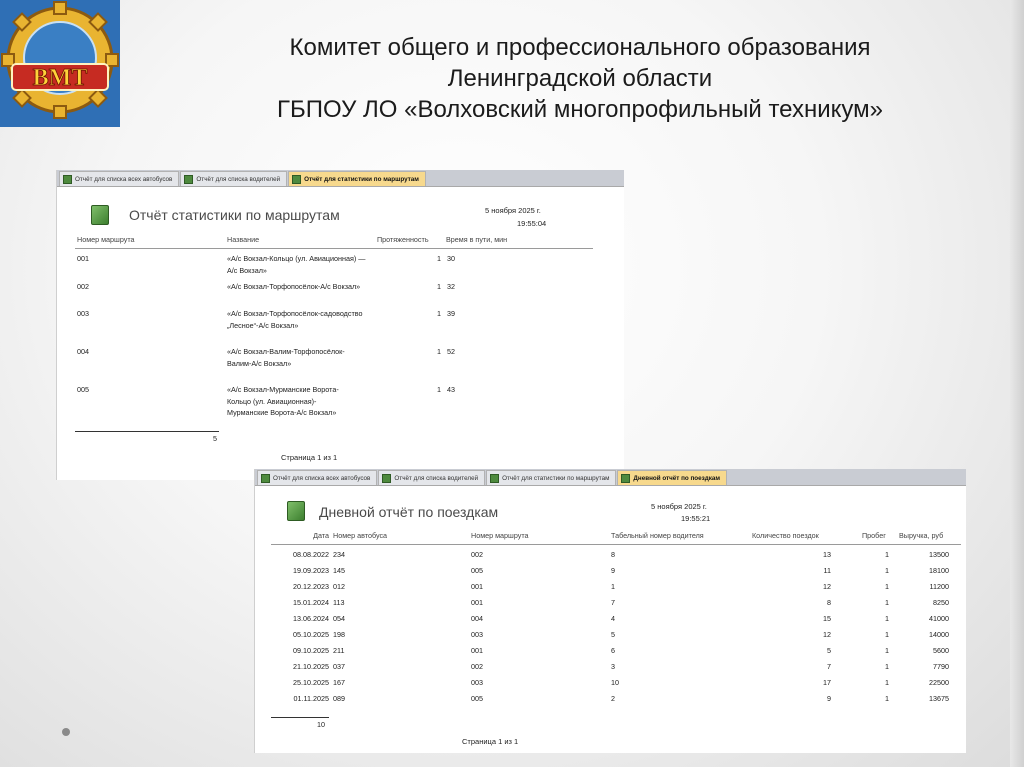 This screenshot has width=1024, height=767. What do you see at coordinates (827, 570) in the screenshot?
I see `trips-count: 11` at bounding box center [827, 570].